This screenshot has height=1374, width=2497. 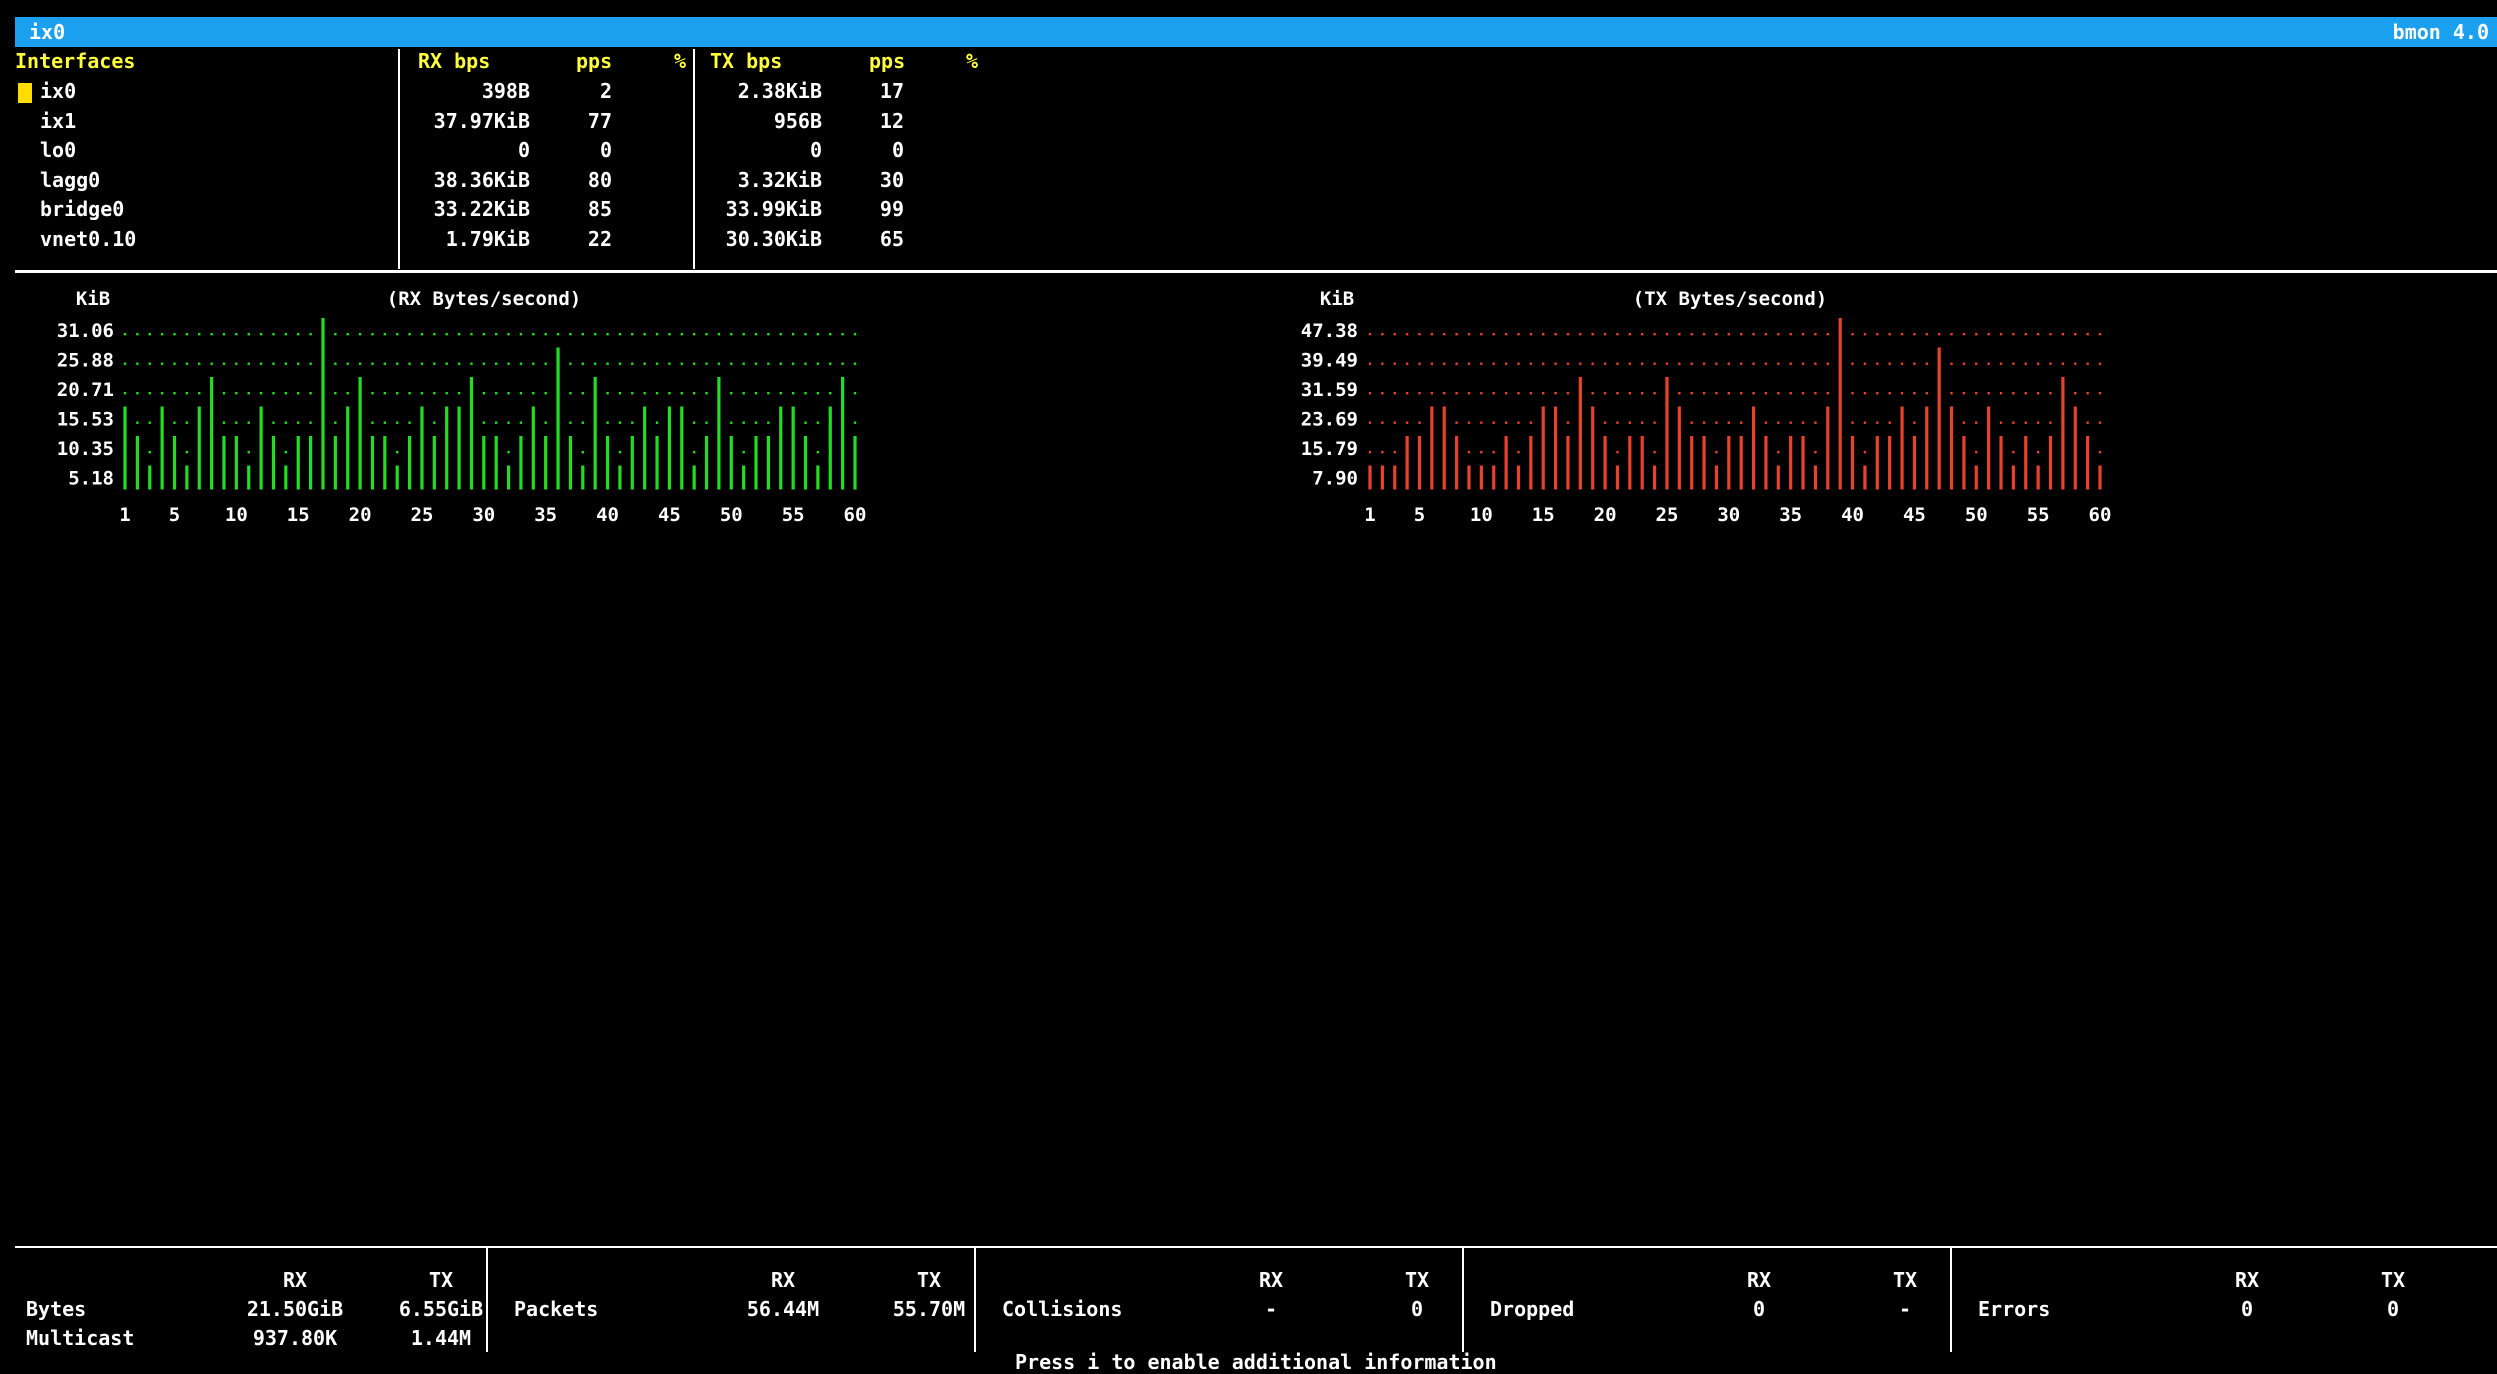 What do you see at coordinates (1417, 1309) in the screenshot?
I see `stats-tx-value: 0` at bounding box center [1417, 1309].